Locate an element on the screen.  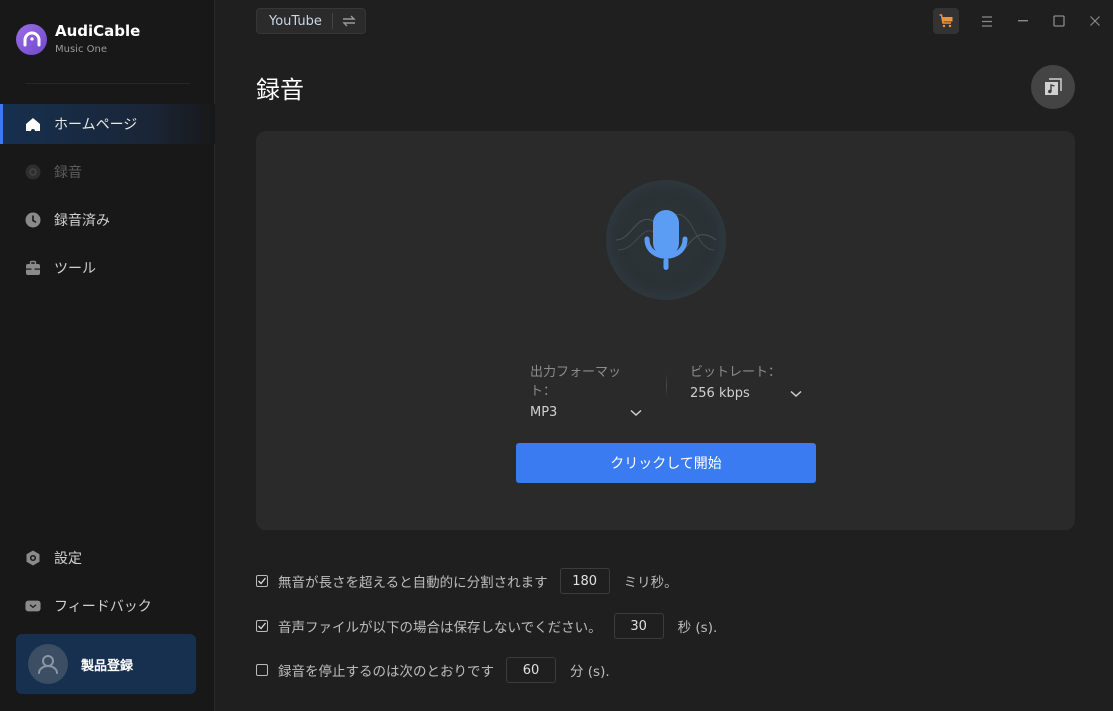
menu-icon is located at coordinates (987, 21).